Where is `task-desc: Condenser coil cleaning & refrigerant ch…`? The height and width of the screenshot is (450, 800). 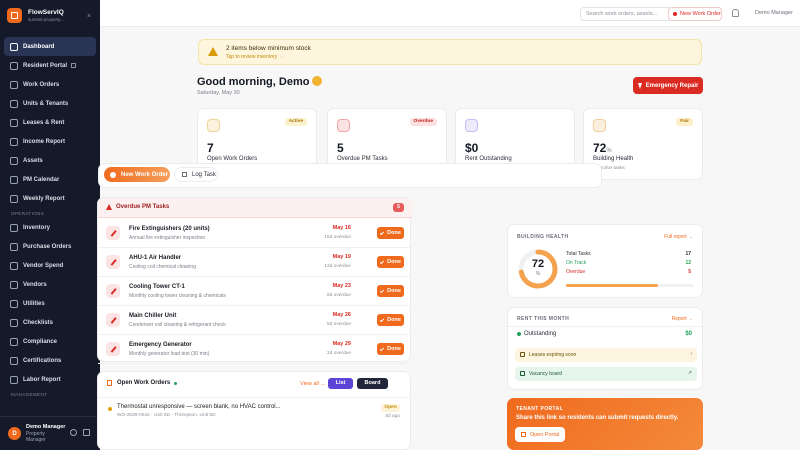 task-desc: Condenser coil cleaning & refrigerant ch… is located at coordinates (177, 325).